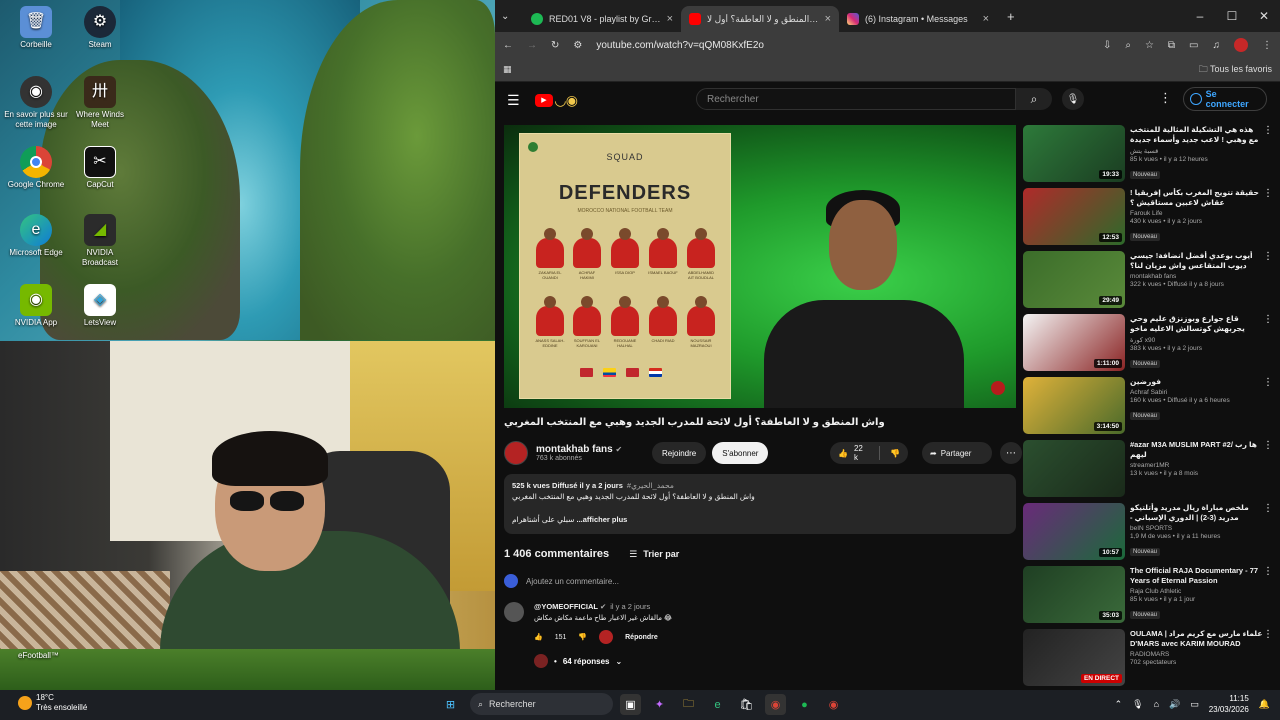 This screenshot has height=720, width=1280. Describe the element at coordinates (843, 453) in the screenshot. I see `like-icon: 👍` at that location.